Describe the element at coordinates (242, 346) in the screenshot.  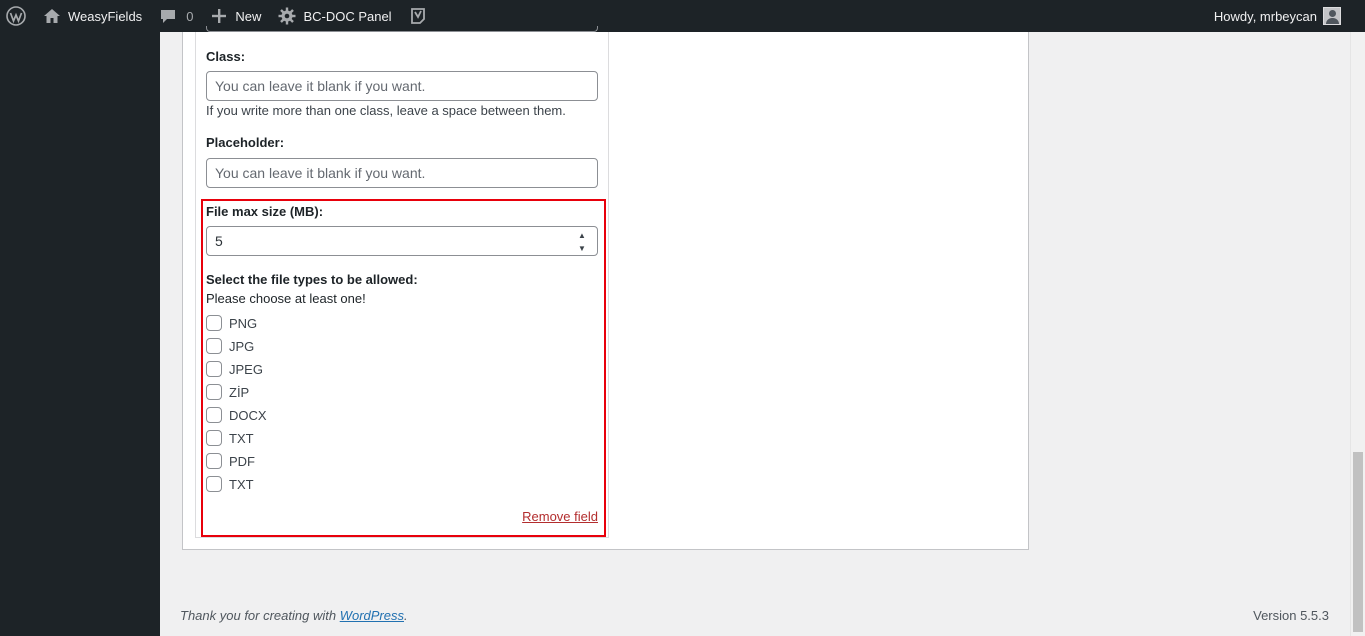
I see `file-type-label: JPG` at that location.